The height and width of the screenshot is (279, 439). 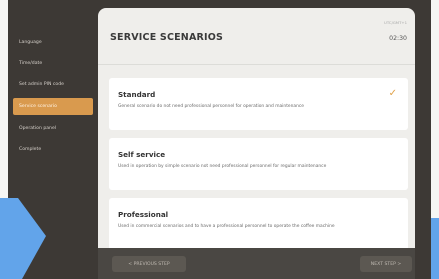 I want to click on sidebar-item-language: Language, so click(x=53, y=42).